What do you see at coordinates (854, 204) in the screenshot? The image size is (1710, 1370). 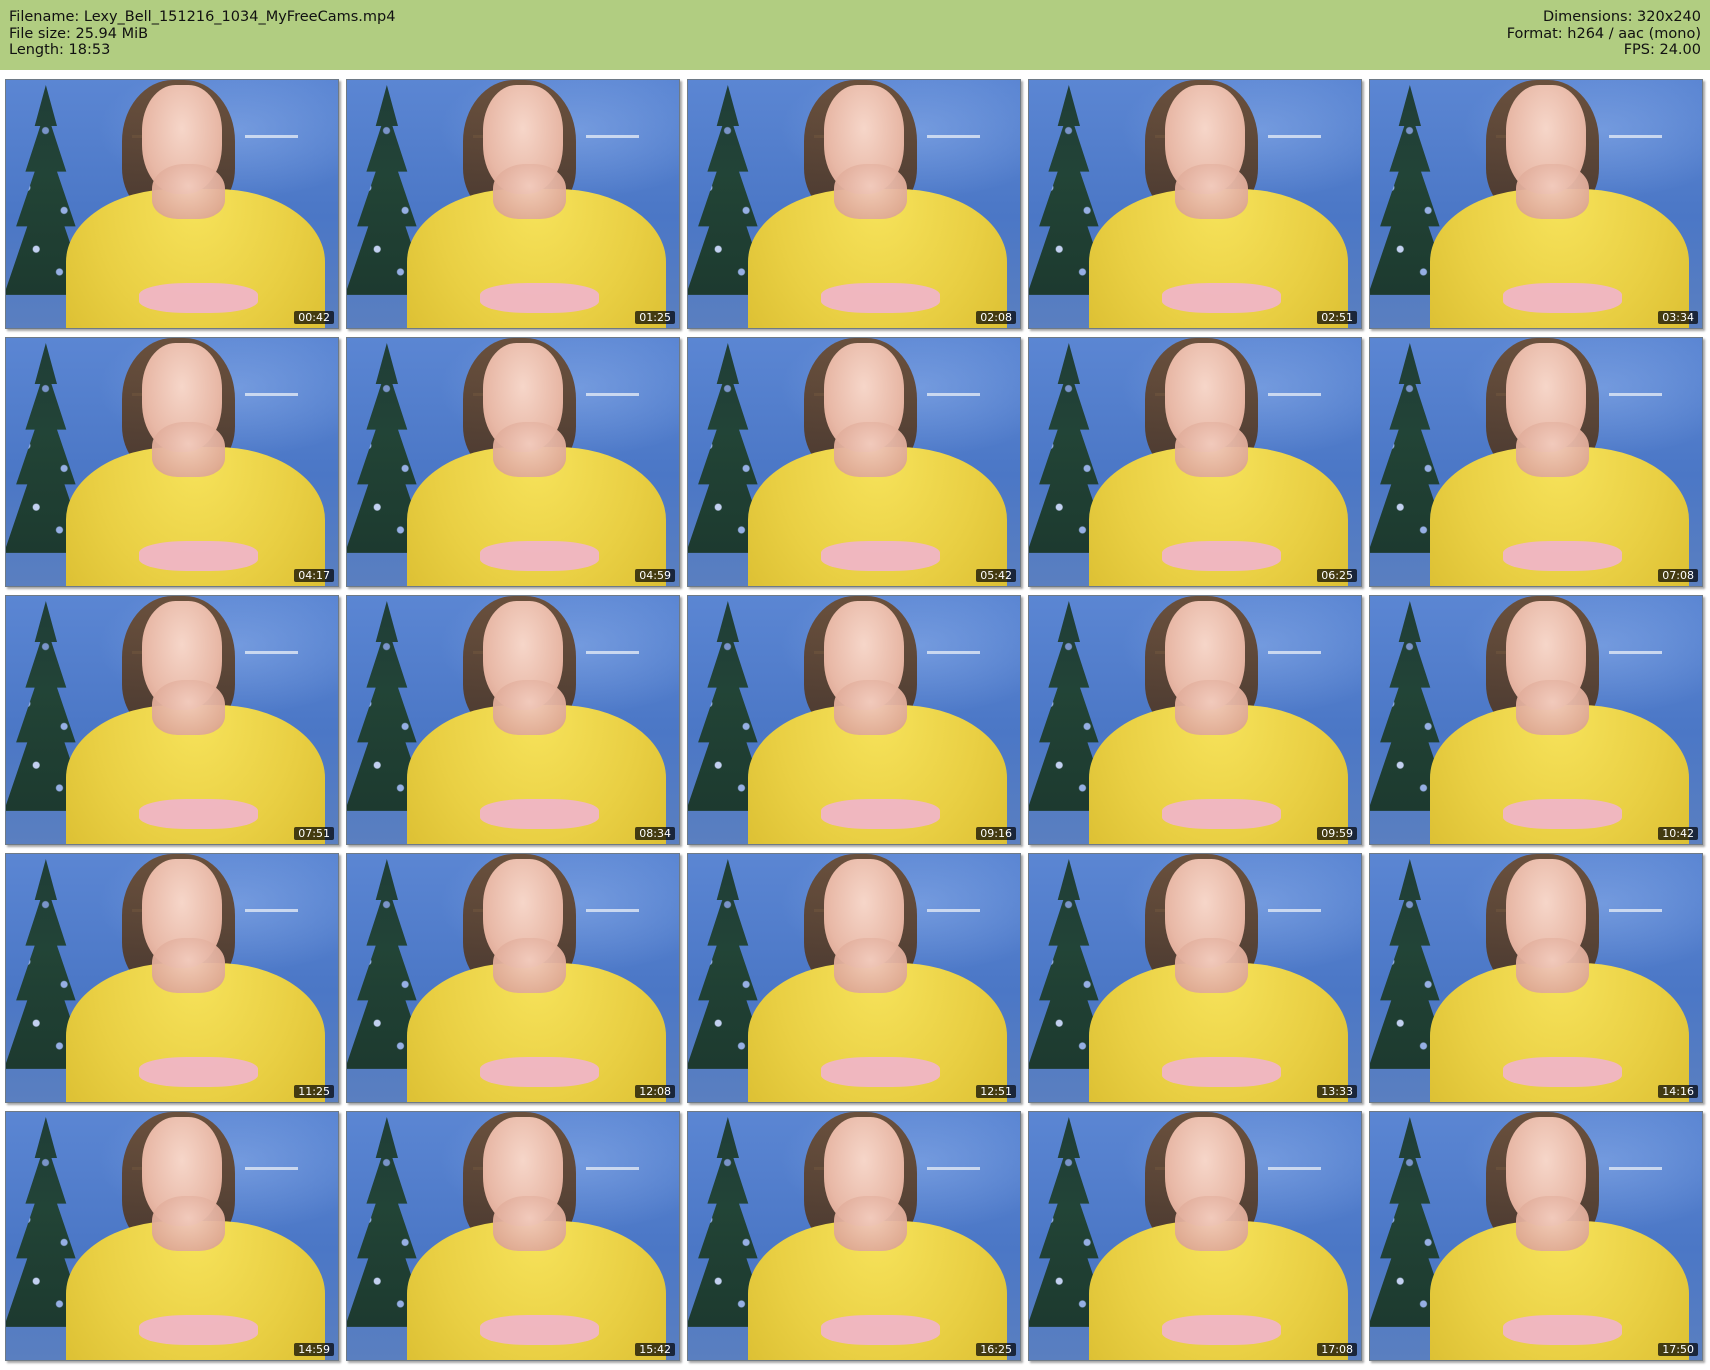 I see `video-thumbnail: 02:08` at bounding box center [854, 204].